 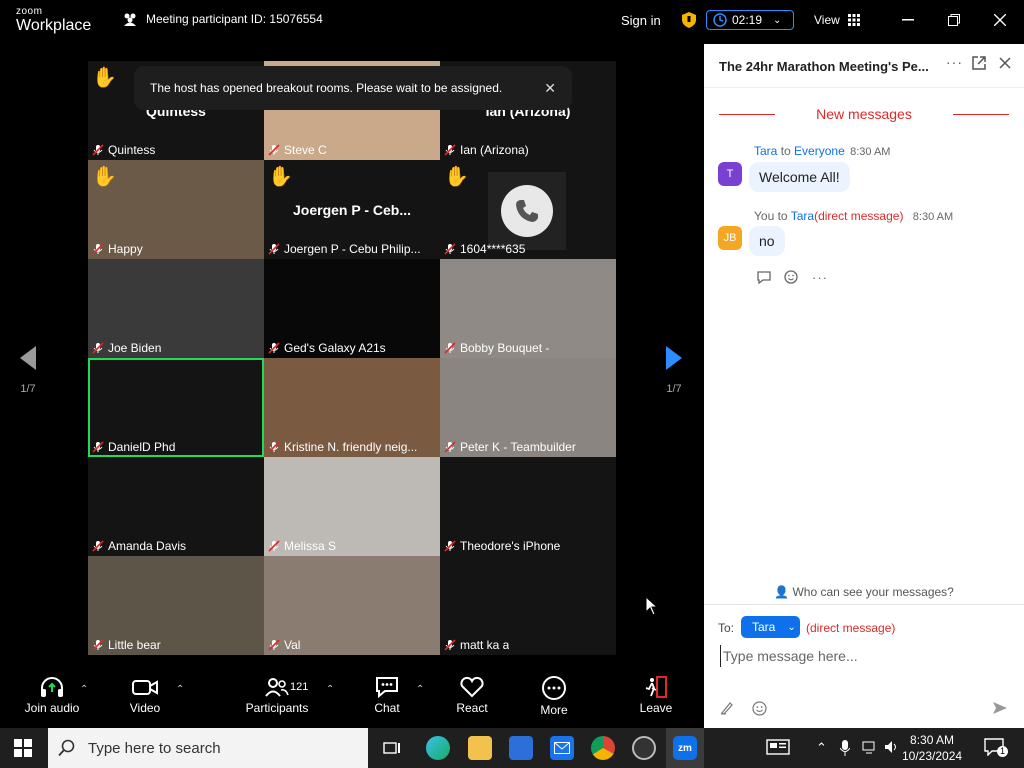 What do you see at coordinates (873, 592) in the screenshot?
I see `who-can-see-text: Who can see your messages?` at bounding box center [873, 592].